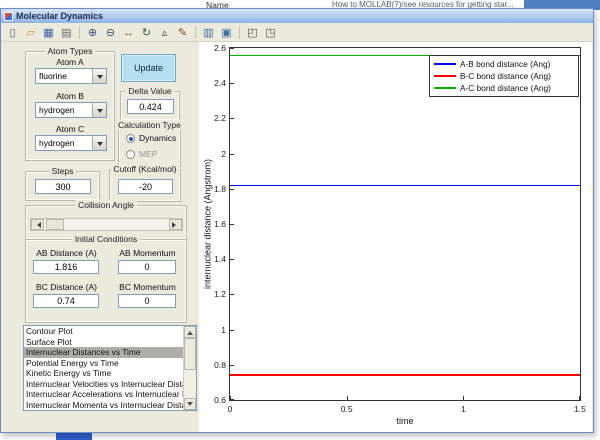 The image size is (600, 440). I want to click on calculation-type-panel: Calculation Type Dynamics MEP, so click(149, 143).